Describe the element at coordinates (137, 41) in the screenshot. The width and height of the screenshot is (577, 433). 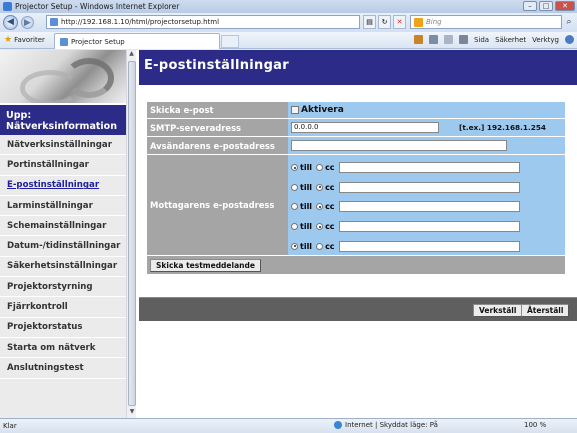
I see `tab-projector-setup: Projector Setup` at that location.